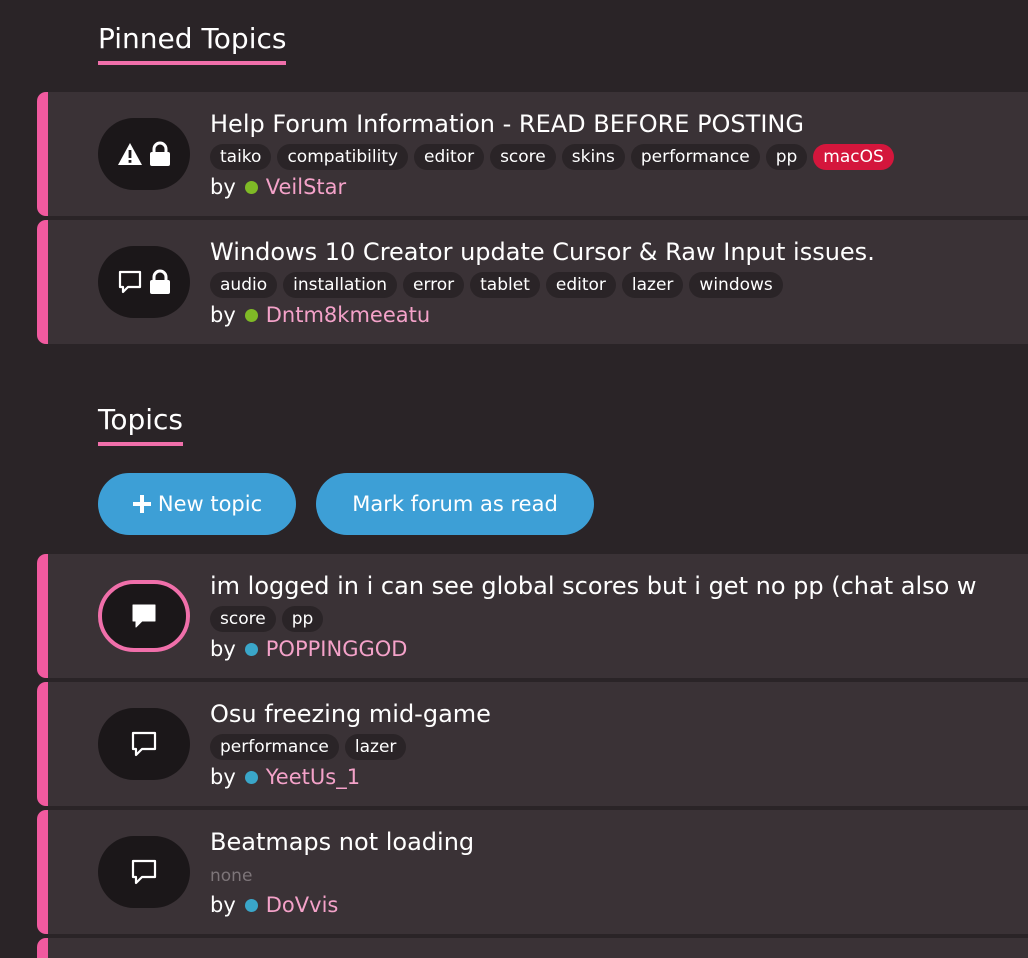 This screenshot has height=958, width=1028. I want to click on author-link: YeetUs_1, so click(313, 777).